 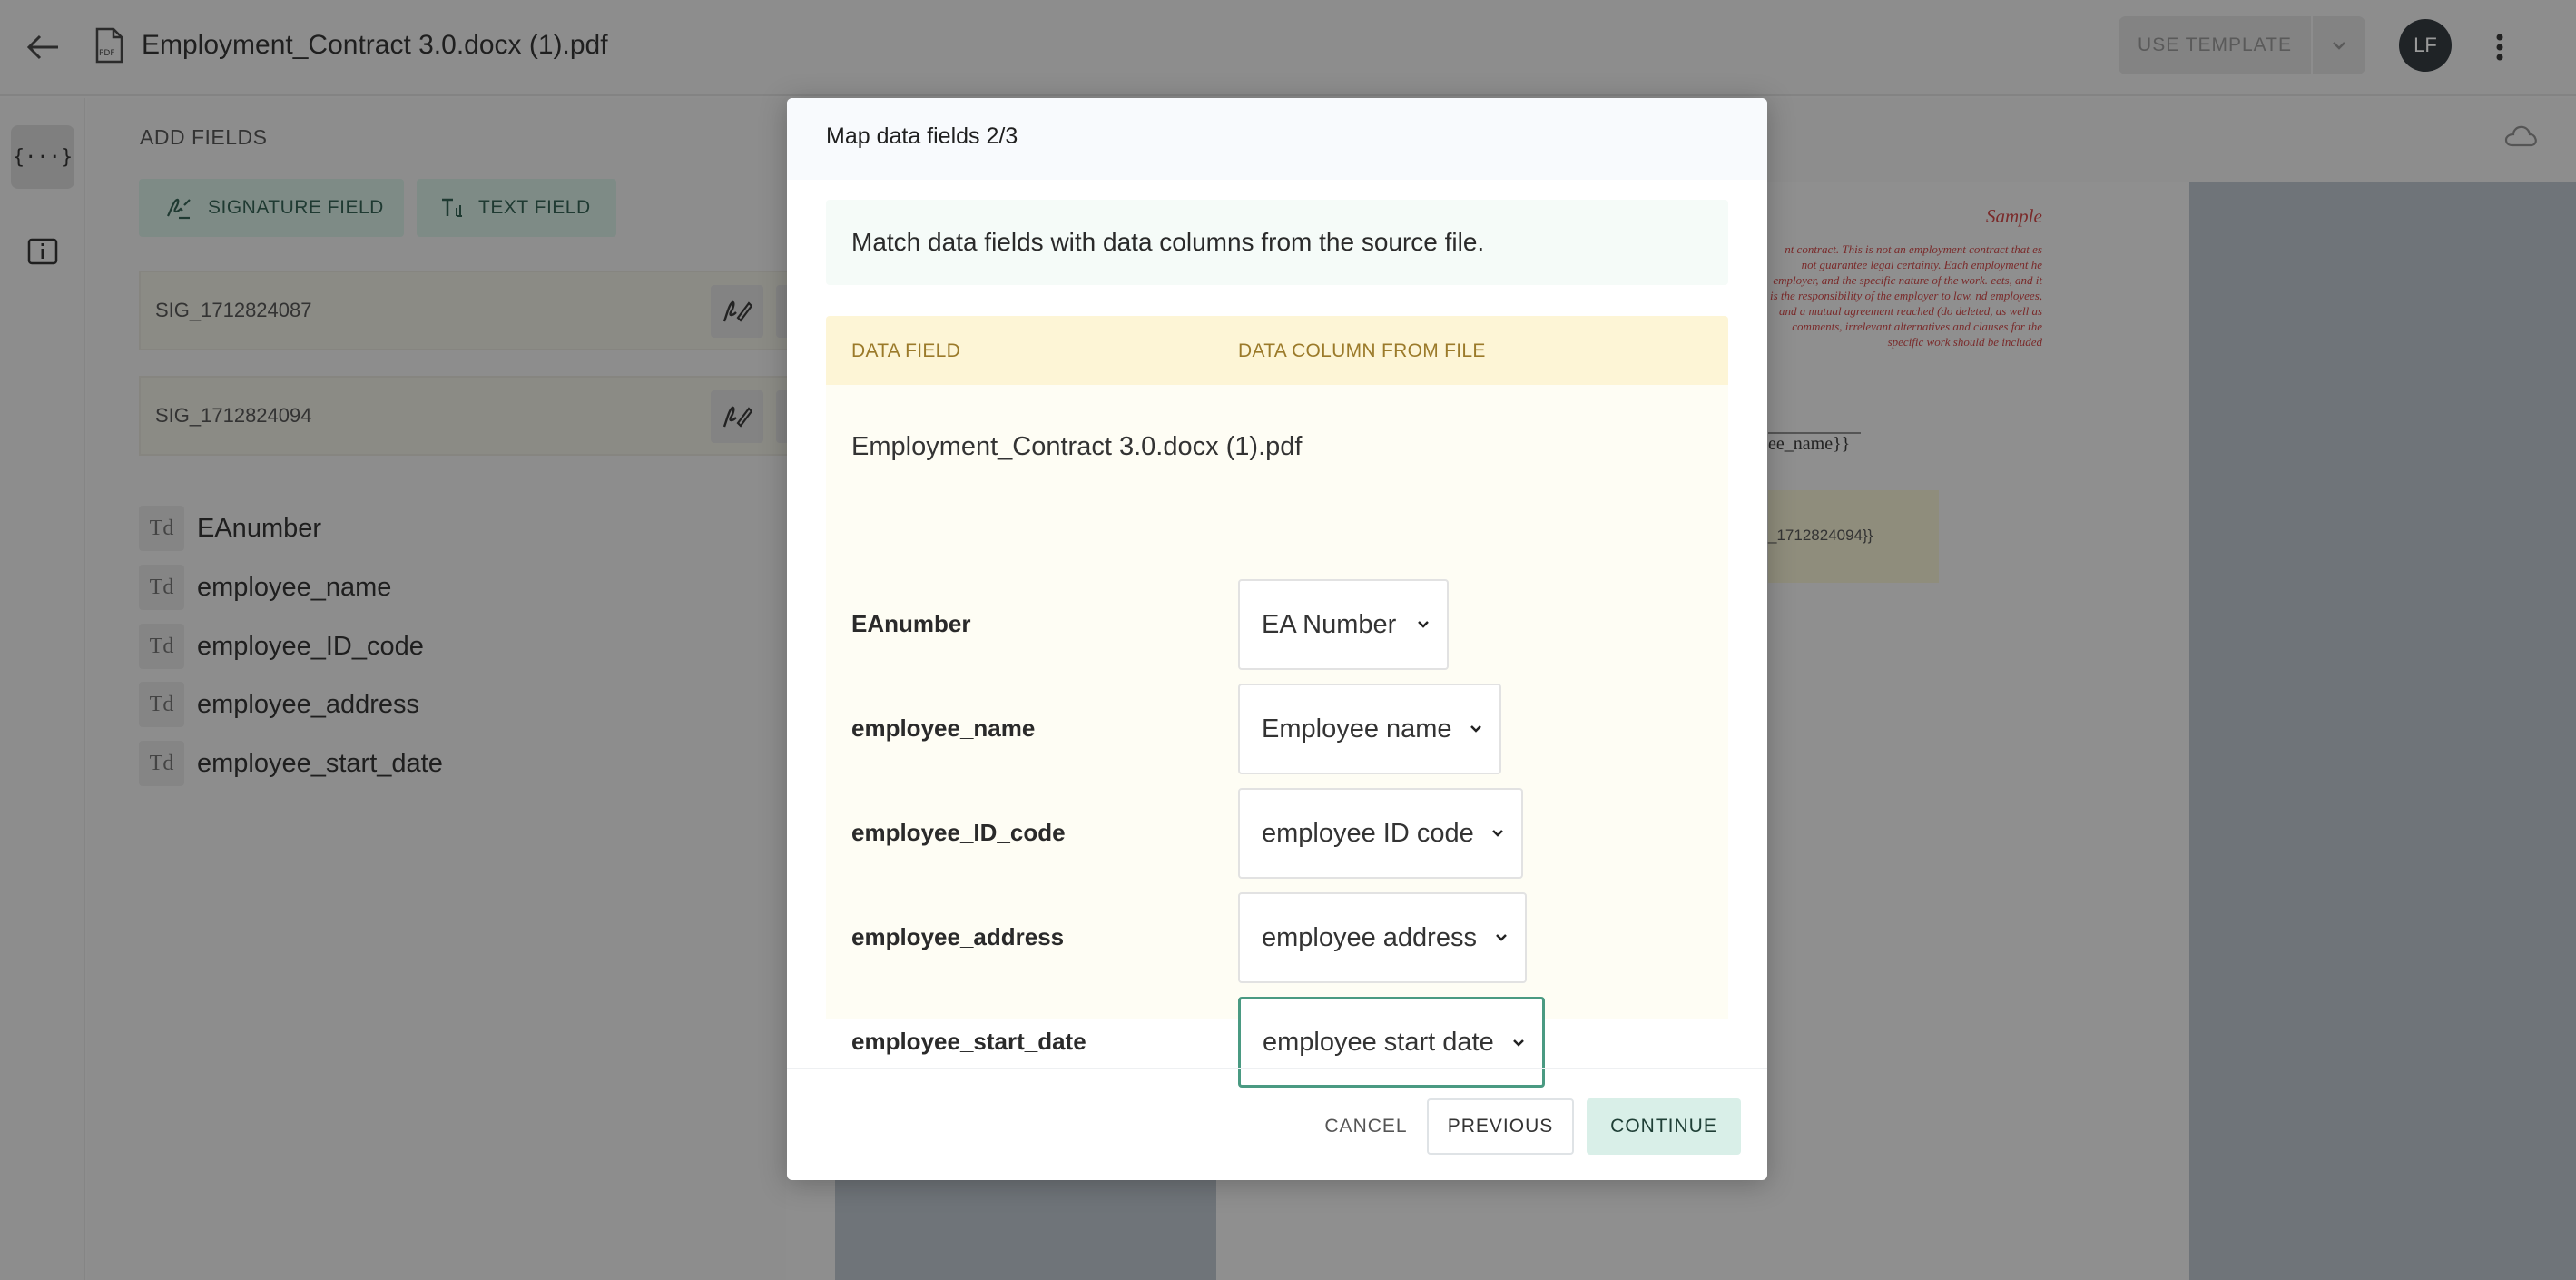 What do you see at coordinates (320, 763) in the screenshot?
I see `text-field-name: employee_start_date` at bounding box center [320, 763].